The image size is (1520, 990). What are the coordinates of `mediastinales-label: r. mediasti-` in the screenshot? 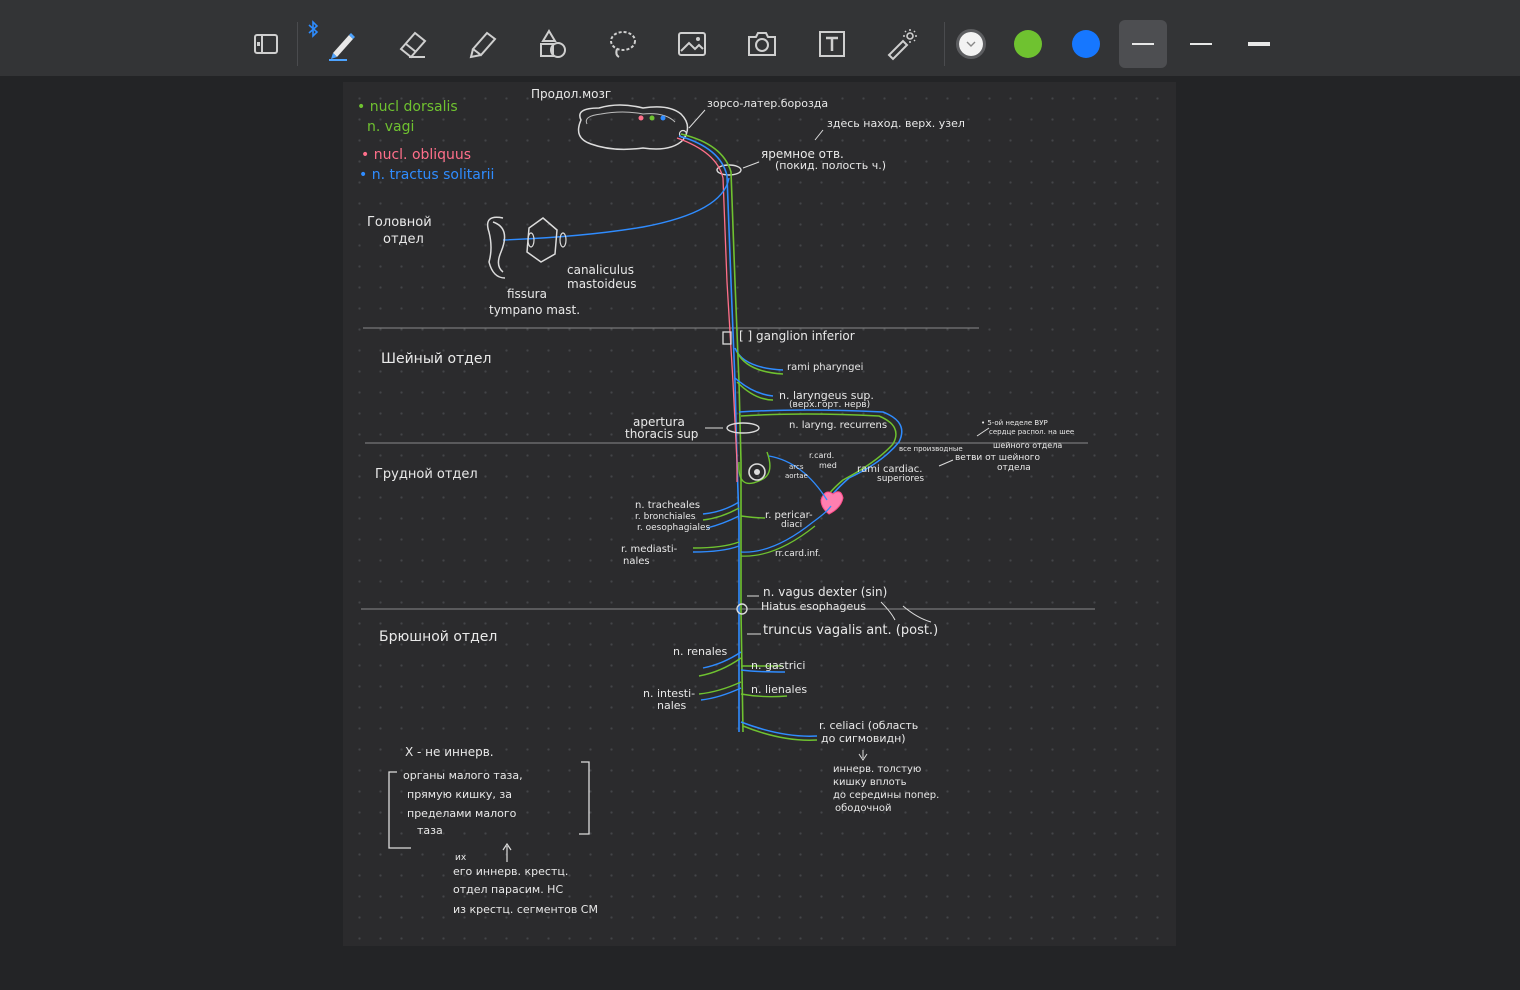 It's located at (649, 549).